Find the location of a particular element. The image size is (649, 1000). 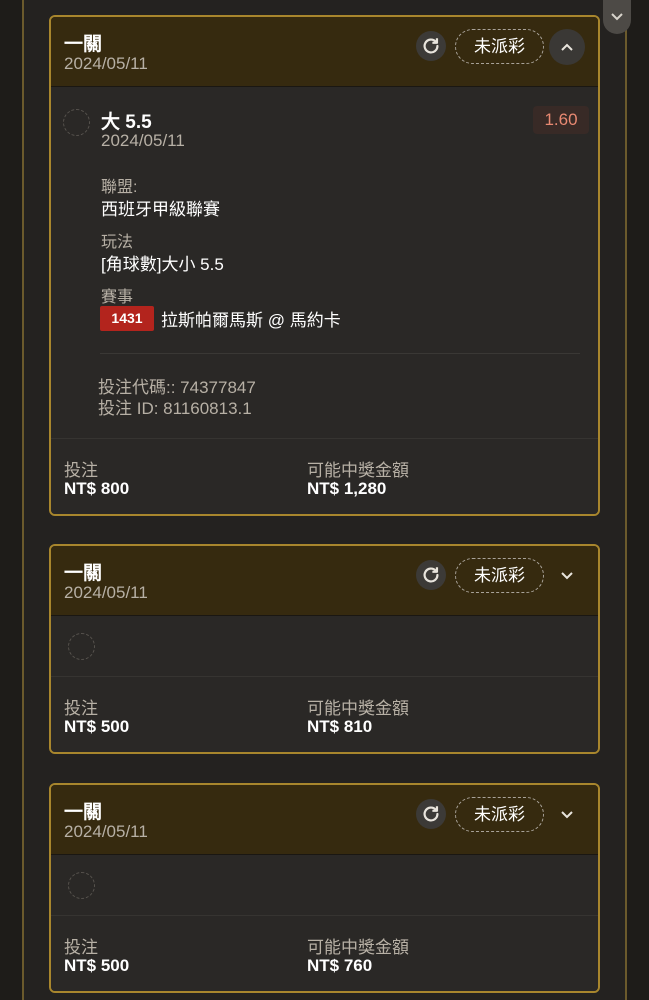

bet-card-footer: 投注 NT$ 500 可能中獎金額 NT$ 810 is located at coordinates (324, 714).